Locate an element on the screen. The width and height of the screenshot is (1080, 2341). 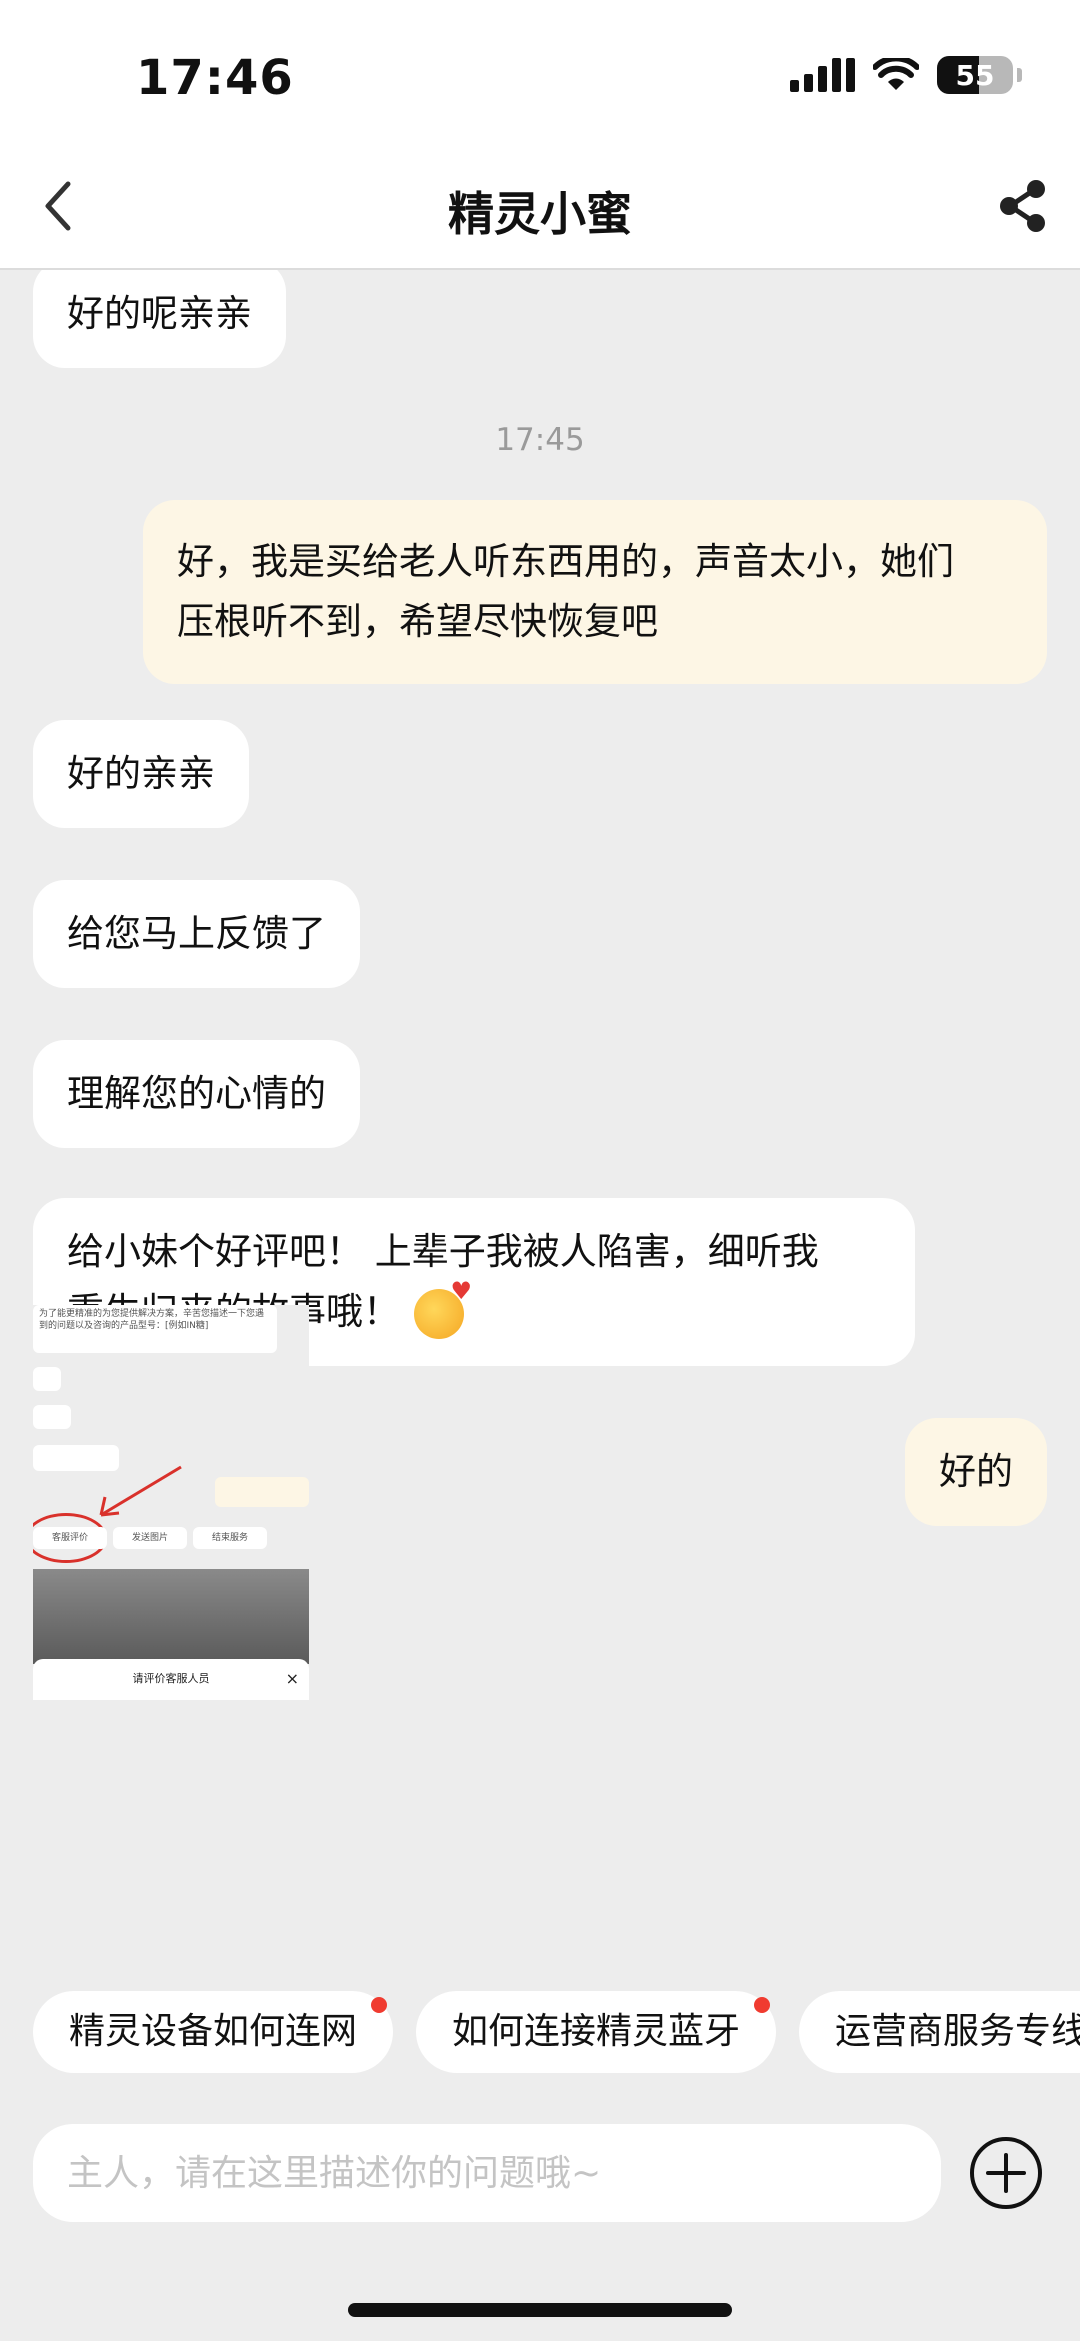
message-bubble-incoming: 理解您的心情的 is located at coordinates (196, 1094).